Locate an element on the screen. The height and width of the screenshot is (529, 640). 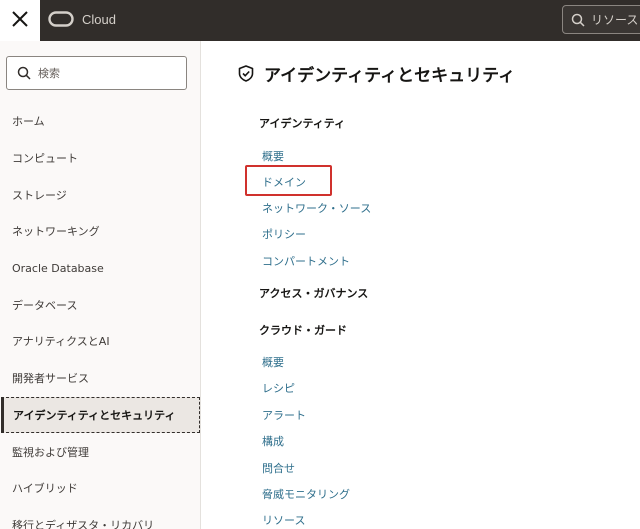
link-query: 問合せ is located at coordinates (278, 468).